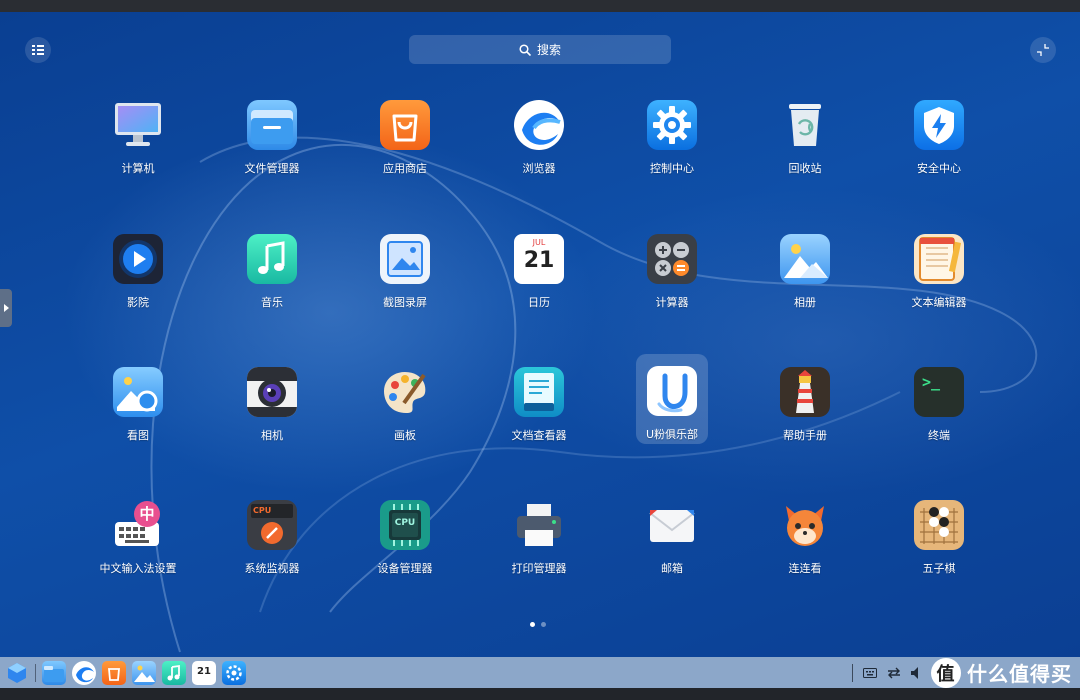  What do you see at coordinates (272, 302) in the screenshot?
I see `app-label: 音乐` at bounding box center [272, 302].